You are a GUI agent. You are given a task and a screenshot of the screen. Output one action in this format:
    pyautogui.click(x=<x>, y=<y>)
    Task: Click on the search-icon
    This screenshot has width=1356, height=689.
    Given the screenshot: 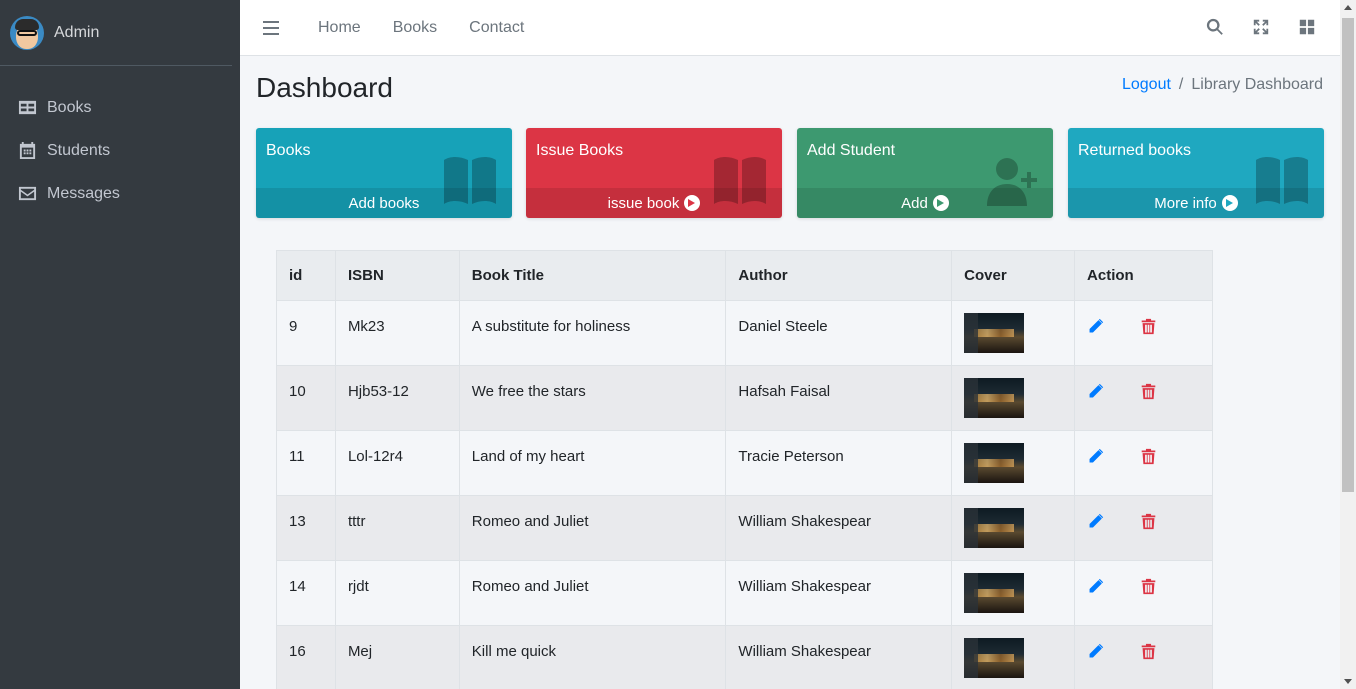 What is the action you would take?
    pyautogui.click(x=1215, y=27)
    